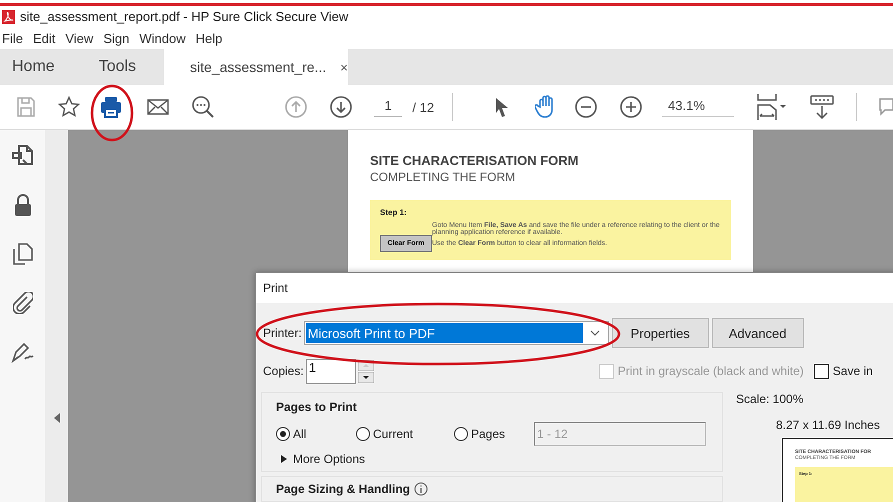 The width and height of the screenshot is (893, 502). What do you see at coordinates (202, 107) in the screenshot?
I see `search-icon` at bounding box center [202, 107].